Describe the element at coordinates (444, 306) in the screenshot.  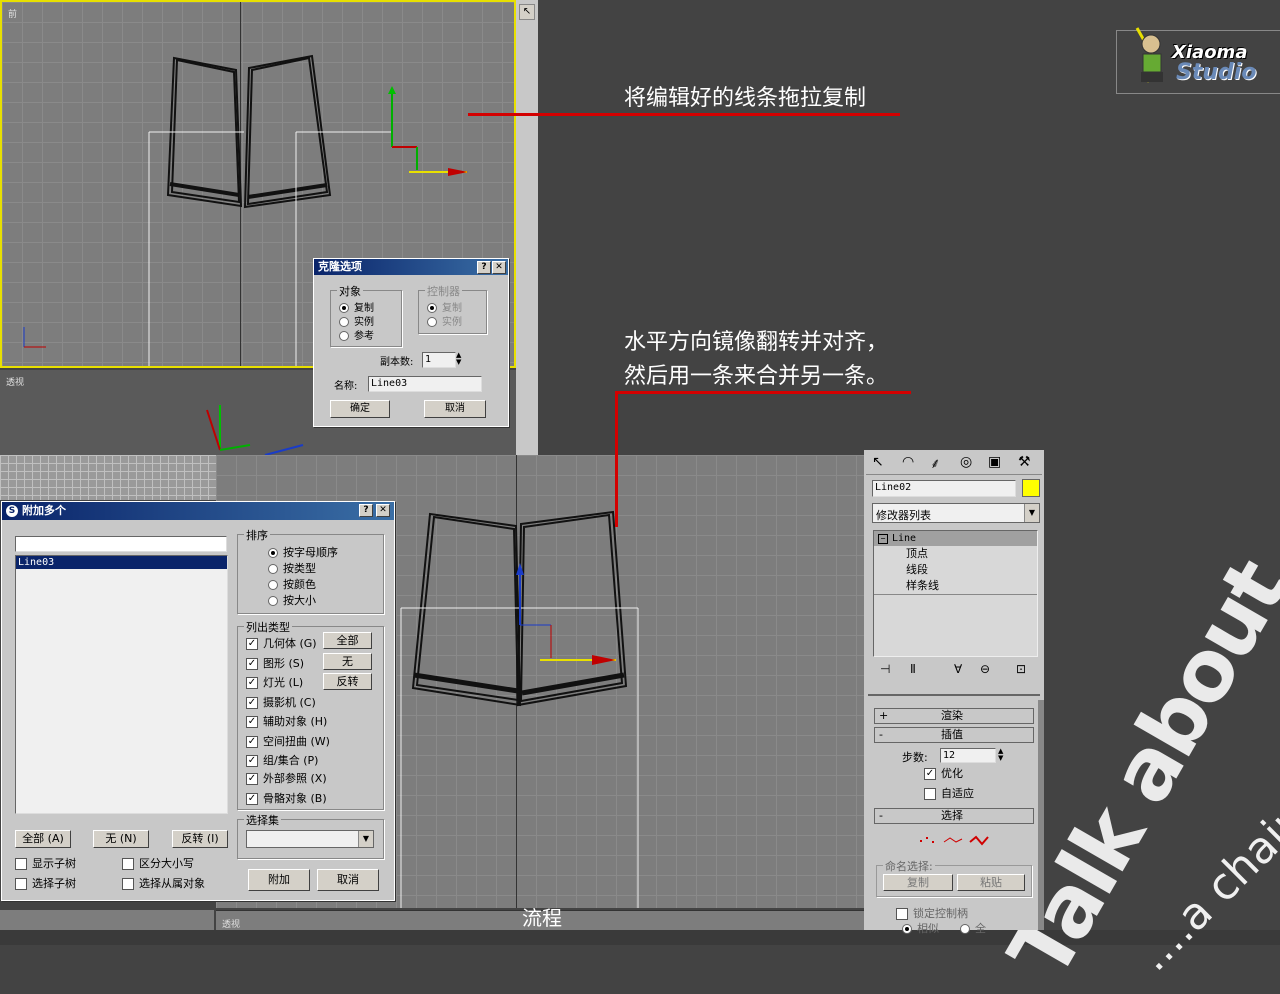
I see `radio-ctrl-copy: 复制` at that location.